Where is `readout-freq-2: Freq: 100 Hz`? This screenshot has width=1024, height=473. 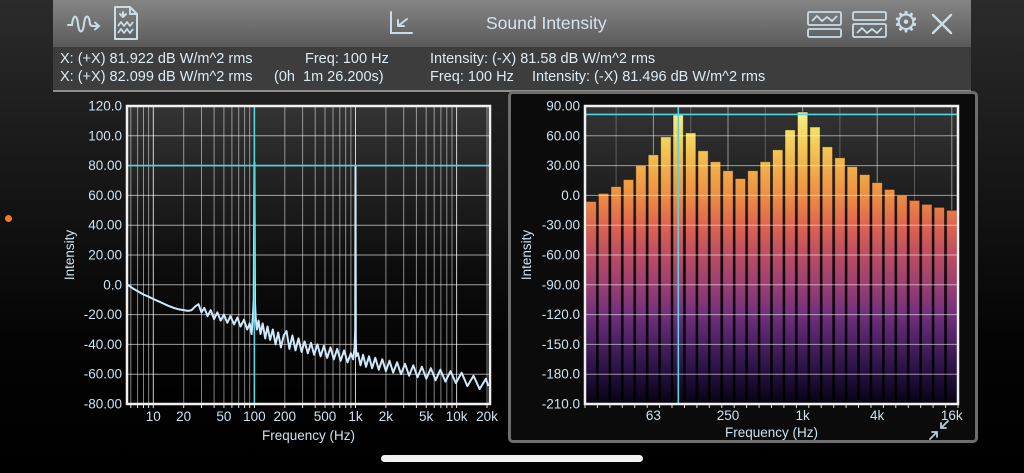
readout-freq-2: Freq: 100 Hz is located at coordinates (472, 77).